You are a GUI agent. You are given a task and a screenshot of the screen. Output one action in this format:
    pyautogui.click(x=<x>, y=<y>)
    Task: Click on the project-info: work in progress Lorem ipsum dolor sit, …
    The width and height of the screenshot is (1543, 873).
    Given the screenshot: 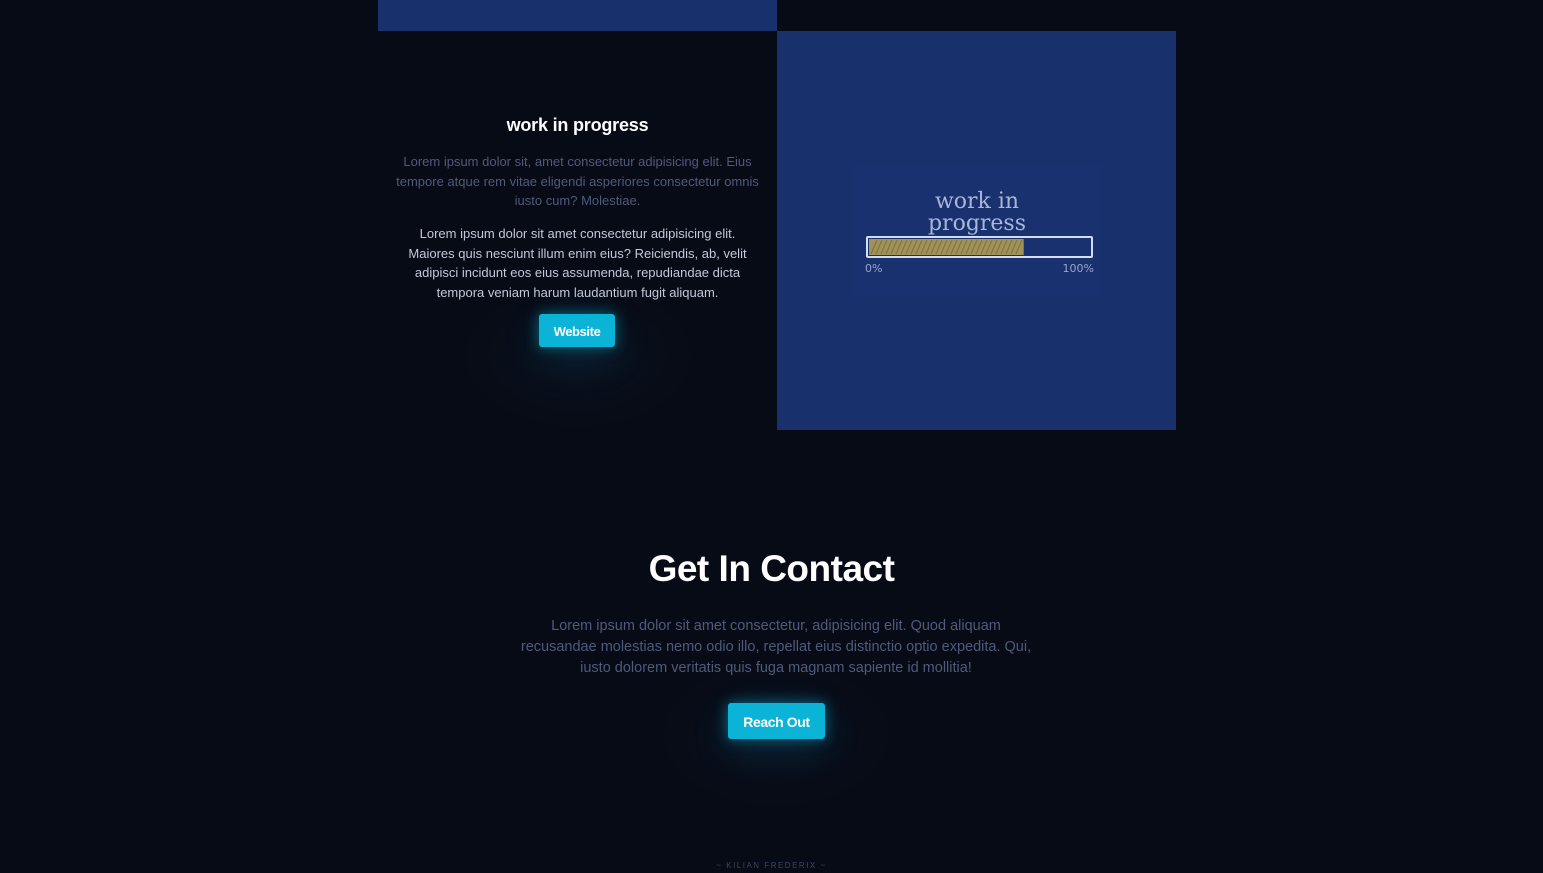 What is the action you would take?
    pyautogui.click(x=577, y=231)
    